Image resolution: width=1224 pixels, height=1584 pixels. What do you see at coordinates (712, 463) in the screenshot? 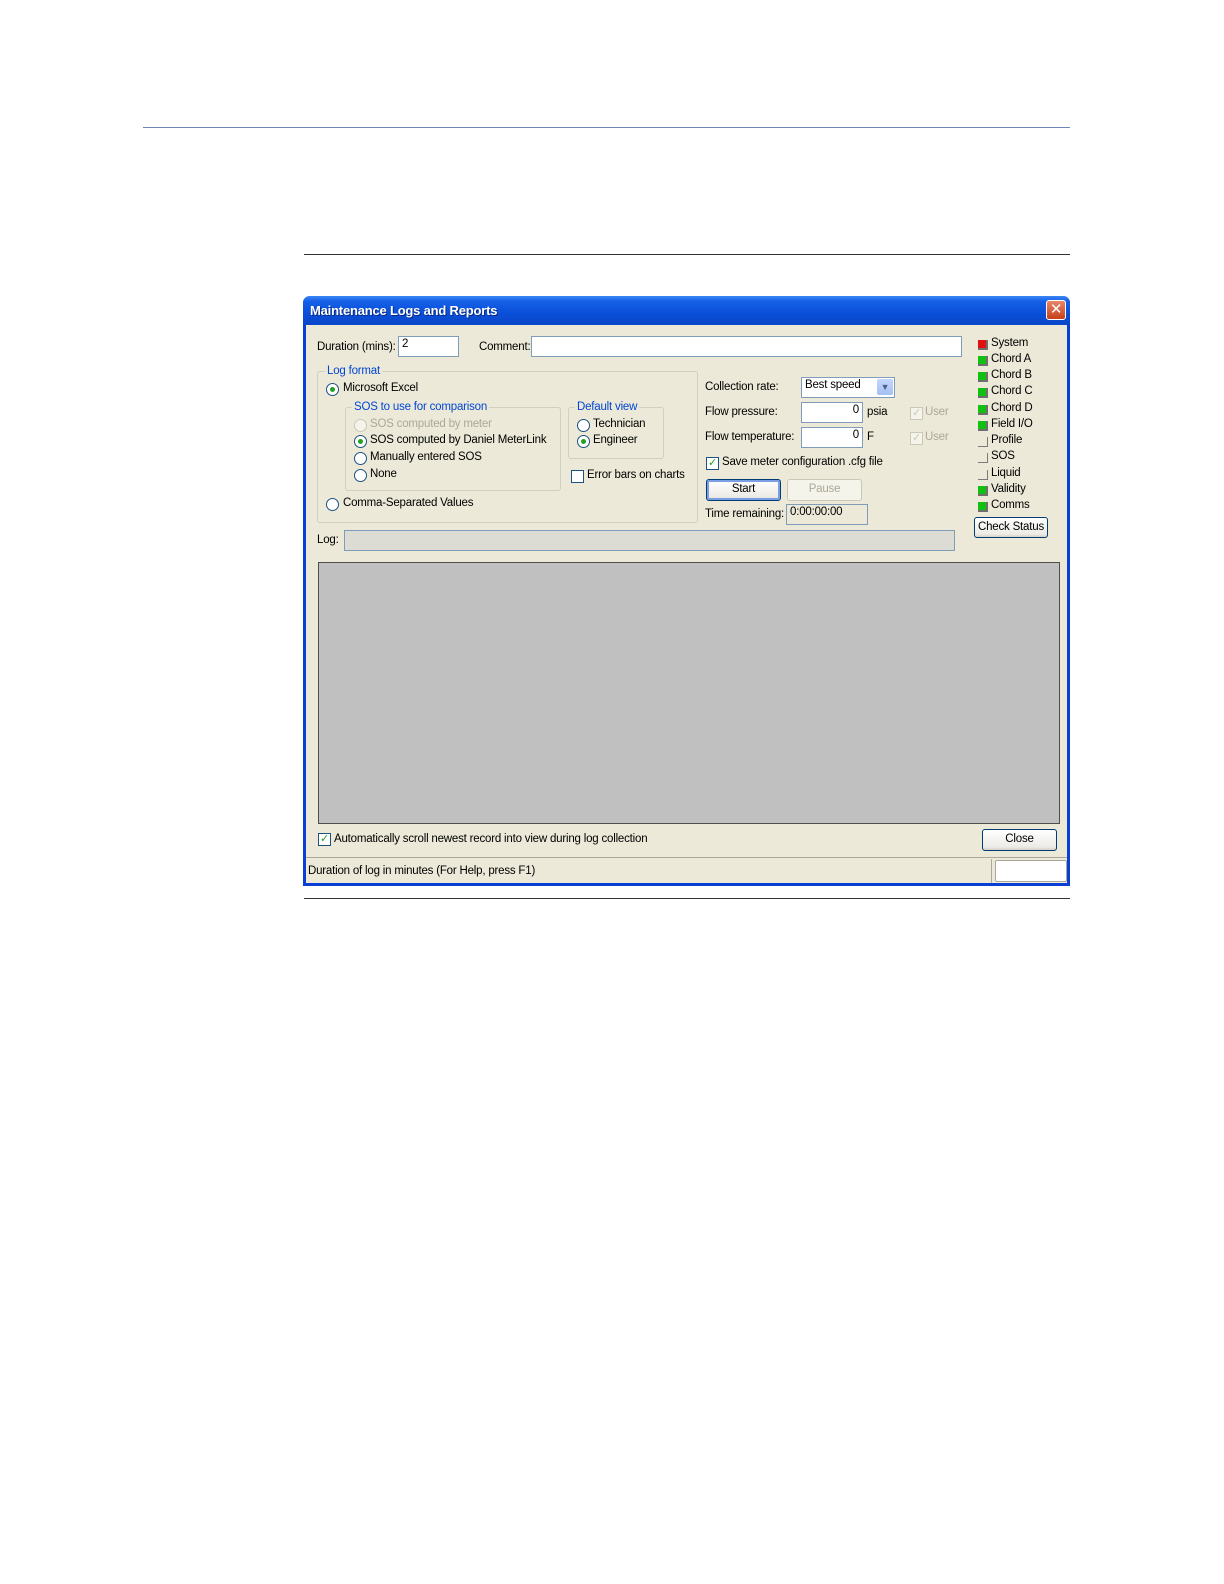
I see `save-config-checkbox: ✓` at bounding box center [712, 463].